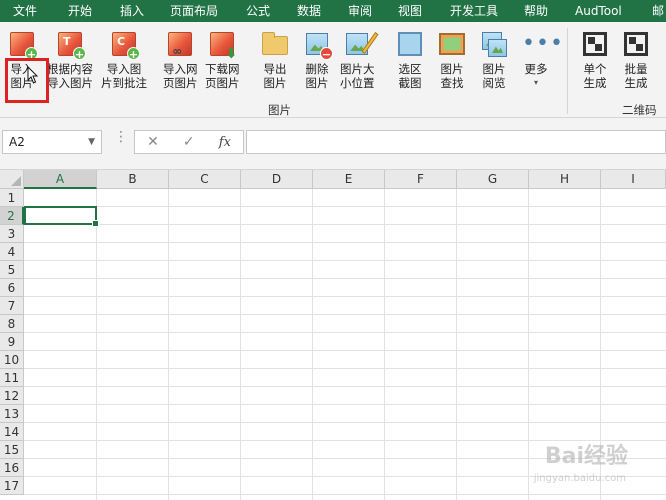  What do you see at coordinates (658, 11) in the screenshot?
I see `menu-mail: 邮` at bounding box center [658, 11].